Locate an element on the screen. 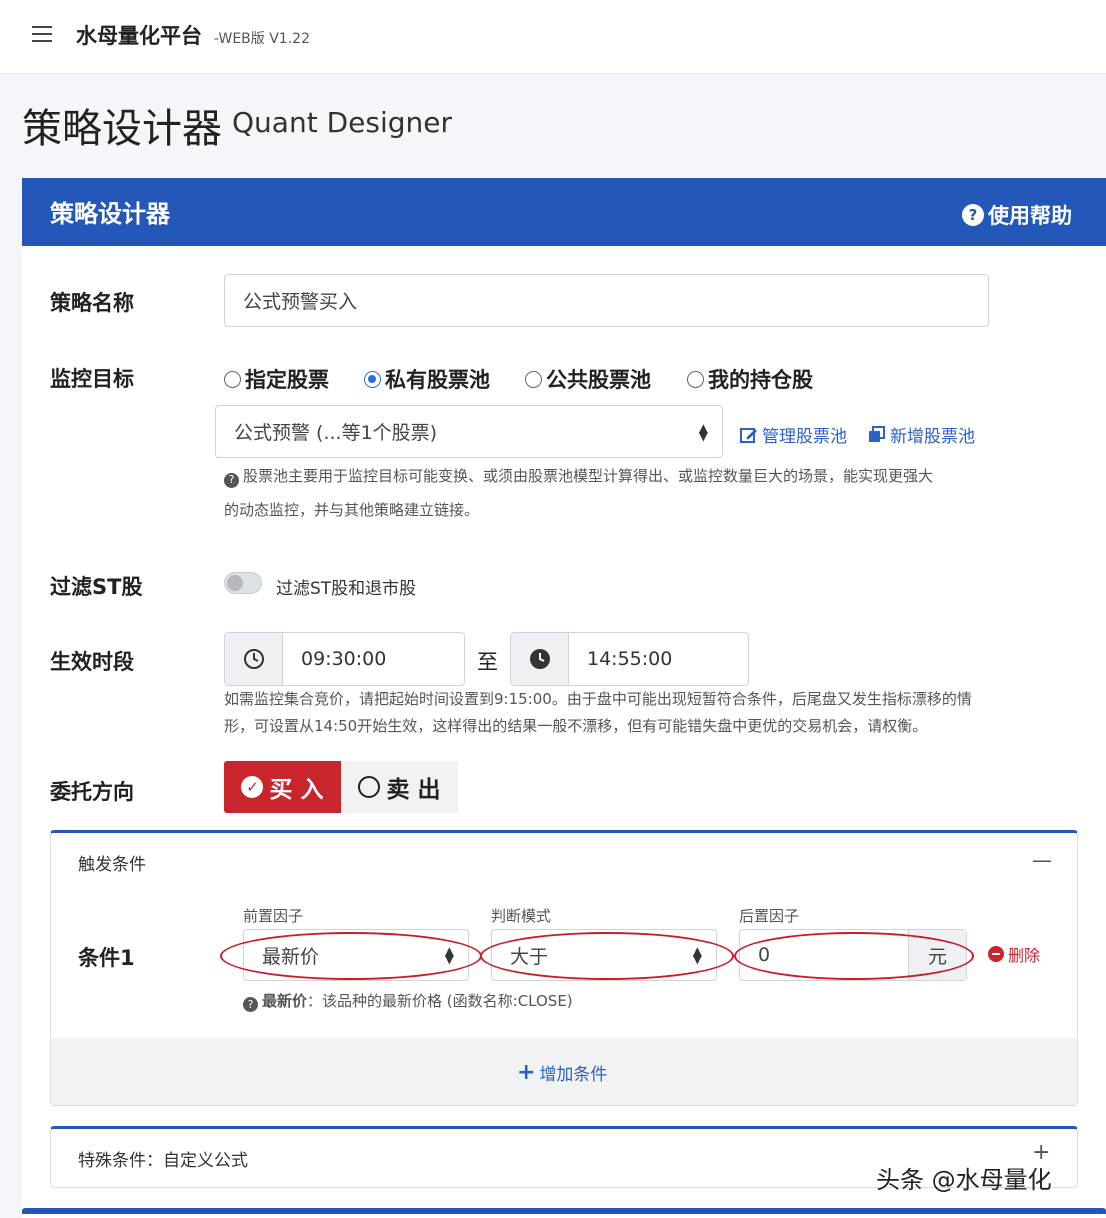 The width and height of the screenshot is (1106, 1218). condition-label: 条件1 is located at coordinates (106, 958).